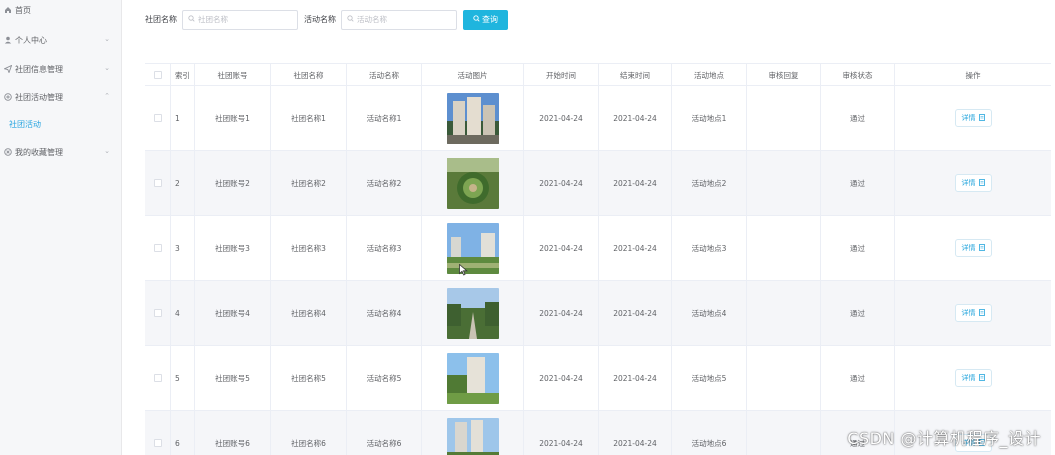 The height and width of the screenshot is (455, 1055). I want to click on cell-club: 社团名称3, so click(309, 248).